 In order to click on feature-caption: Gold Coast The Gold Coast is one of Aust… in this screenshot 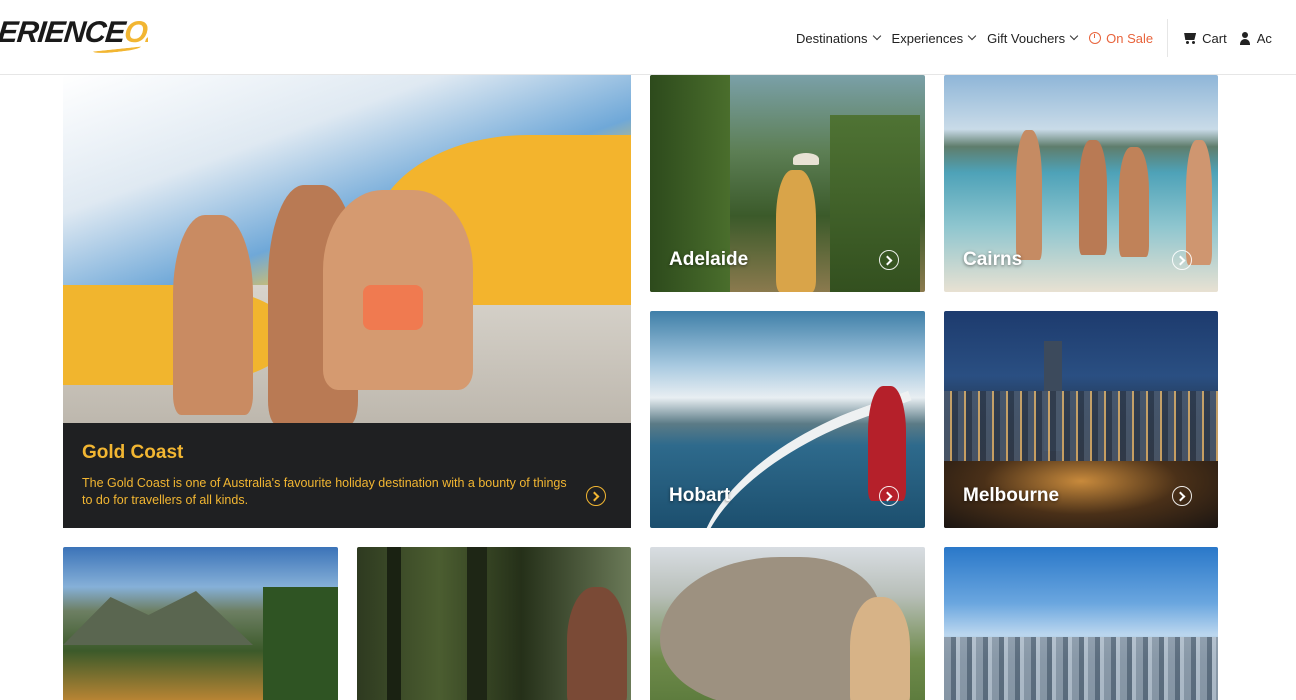, I will do `click(347, 475)`.